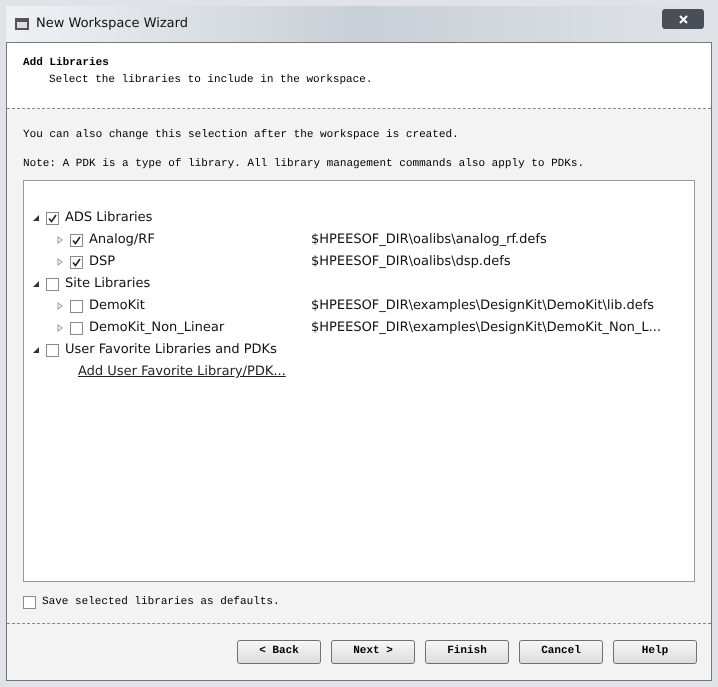 This screenshot has height=687, width=718. Describe the element at coordinates (102, 262) in the screenshot. I see `library-name: DSP` at that location.